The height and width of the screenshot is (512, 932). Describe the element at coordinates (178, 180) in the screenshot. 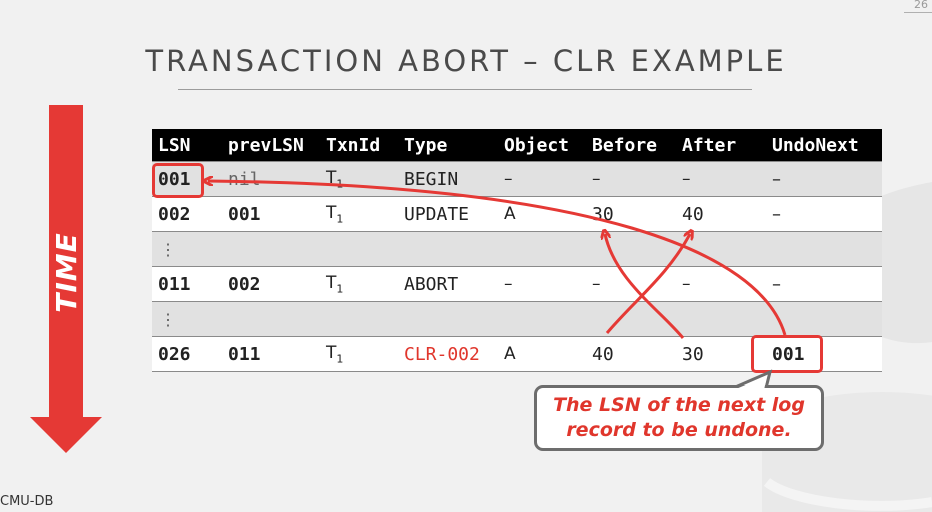

I see `lsn-001-highlight-box` at that location.